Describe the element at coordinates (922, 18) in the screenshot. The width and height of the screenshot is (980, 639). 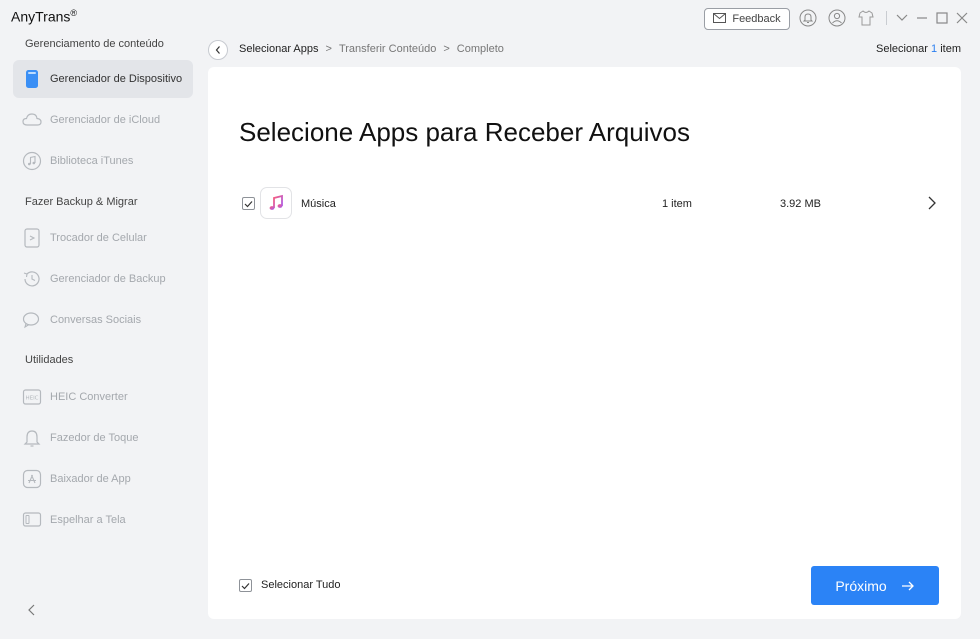
I see `minimize-icon` at that location.